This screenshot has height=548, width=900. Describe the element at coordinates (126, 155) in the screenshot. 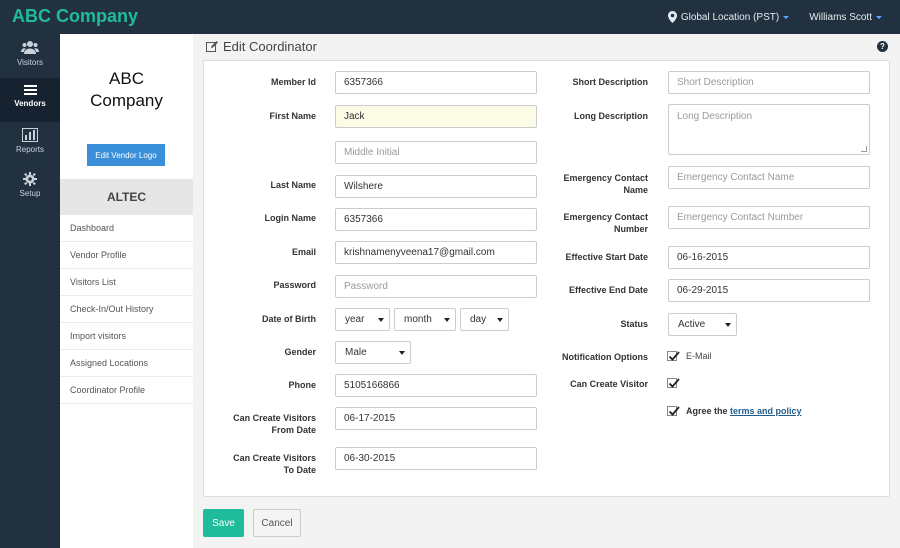

I see `edit-vendor-logo-button: Edit Vendor Logo` at that location.